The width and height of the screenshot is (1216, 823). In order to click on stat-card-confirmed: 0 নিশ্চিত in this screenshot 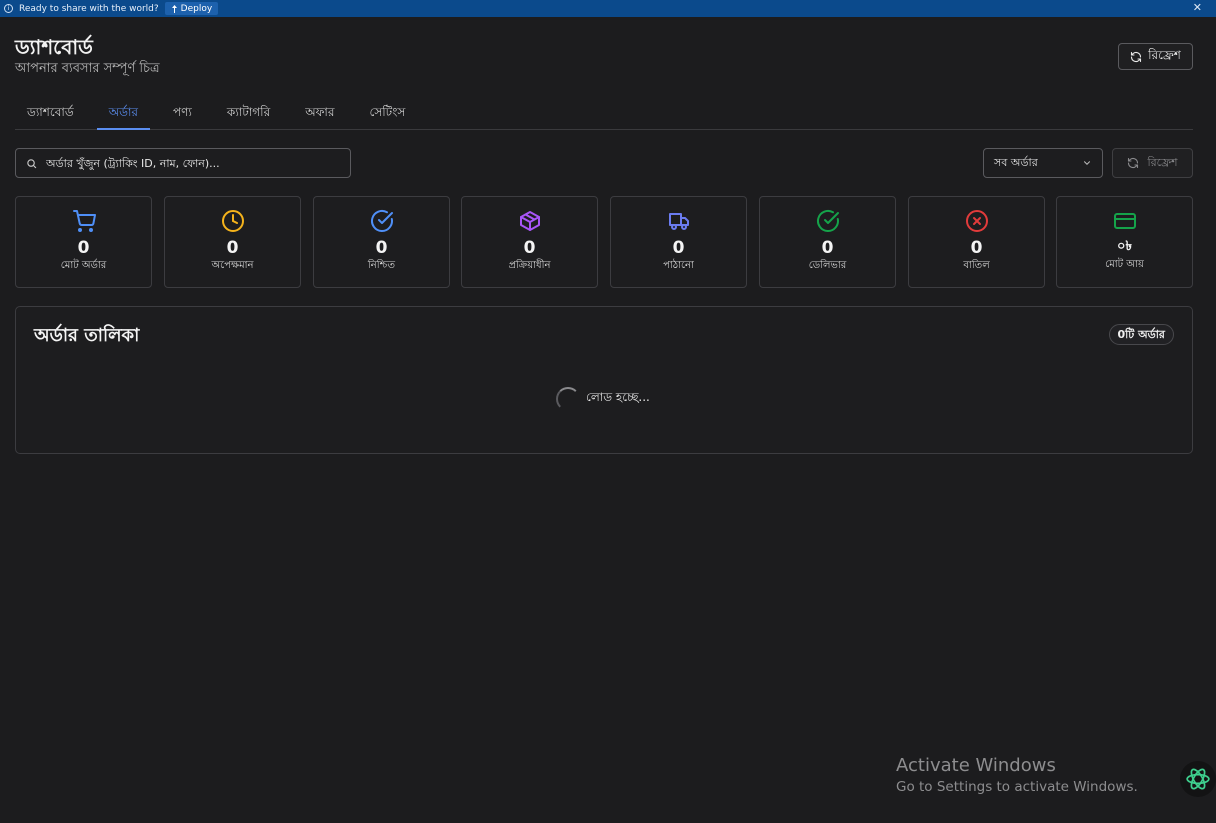, I will do `click(381, 242)`.